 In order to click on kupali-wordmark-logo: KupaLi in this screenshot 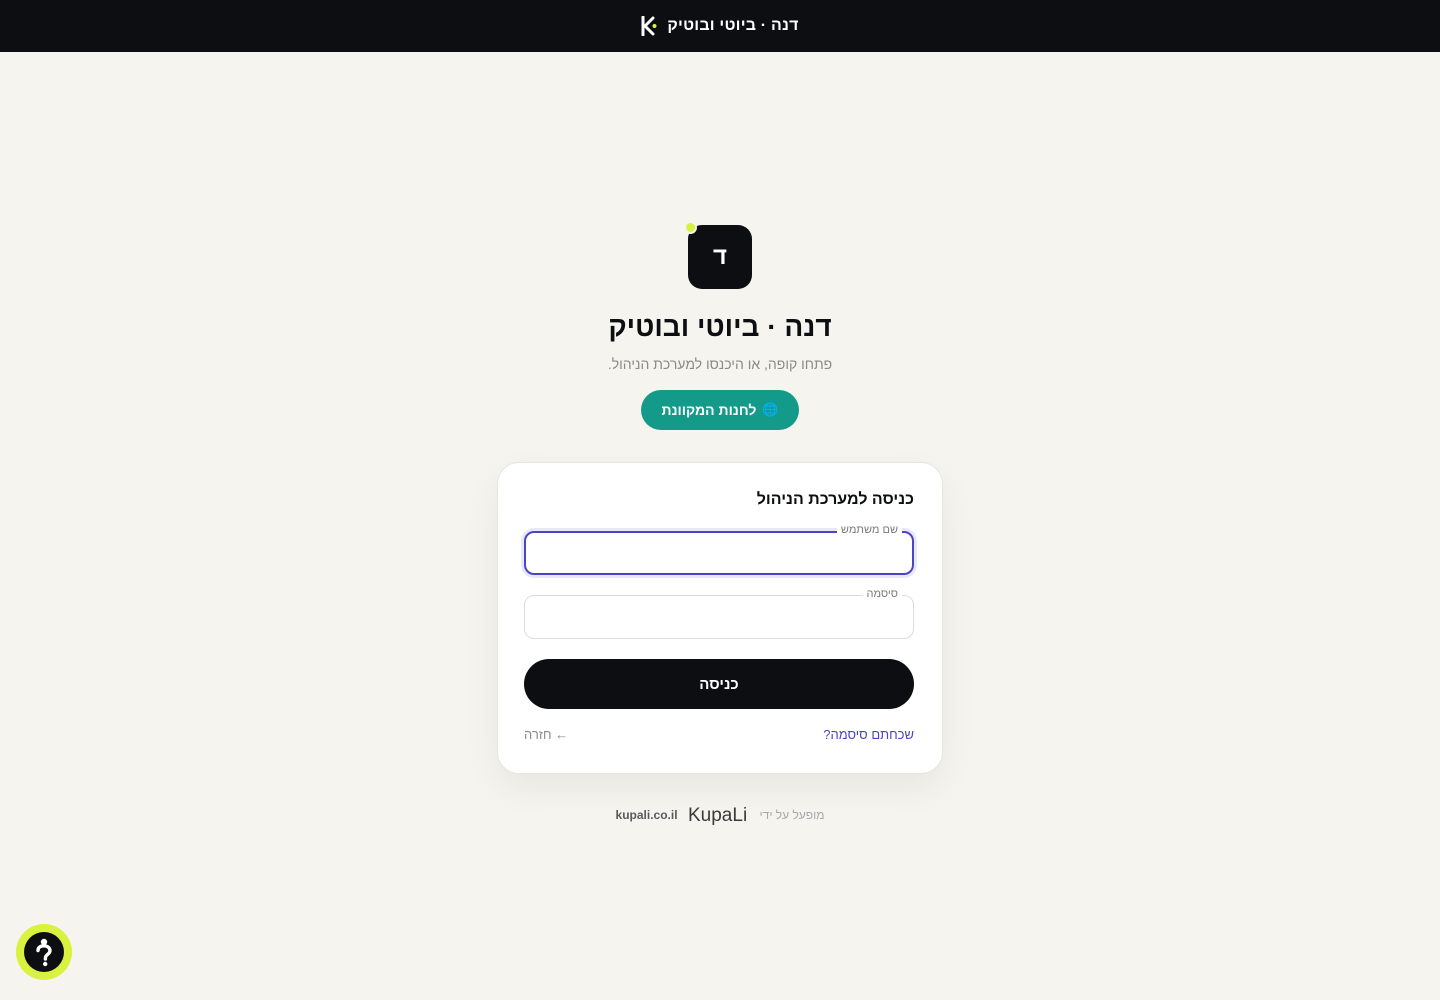, I will do `click(717, 815)`.